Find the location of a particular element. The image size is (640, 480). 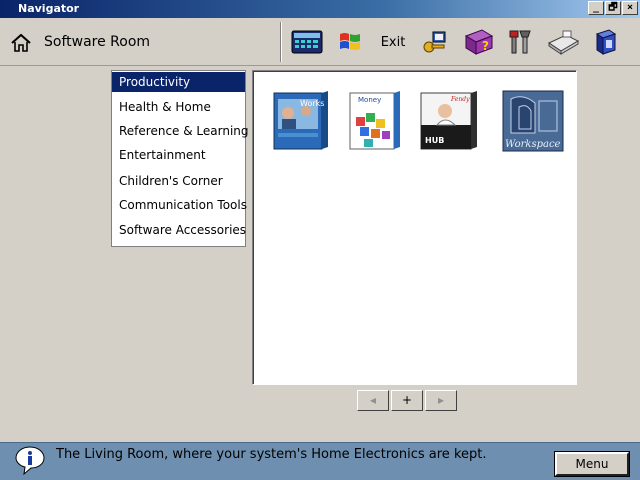

home-icon is located at coordinates (21, 43).